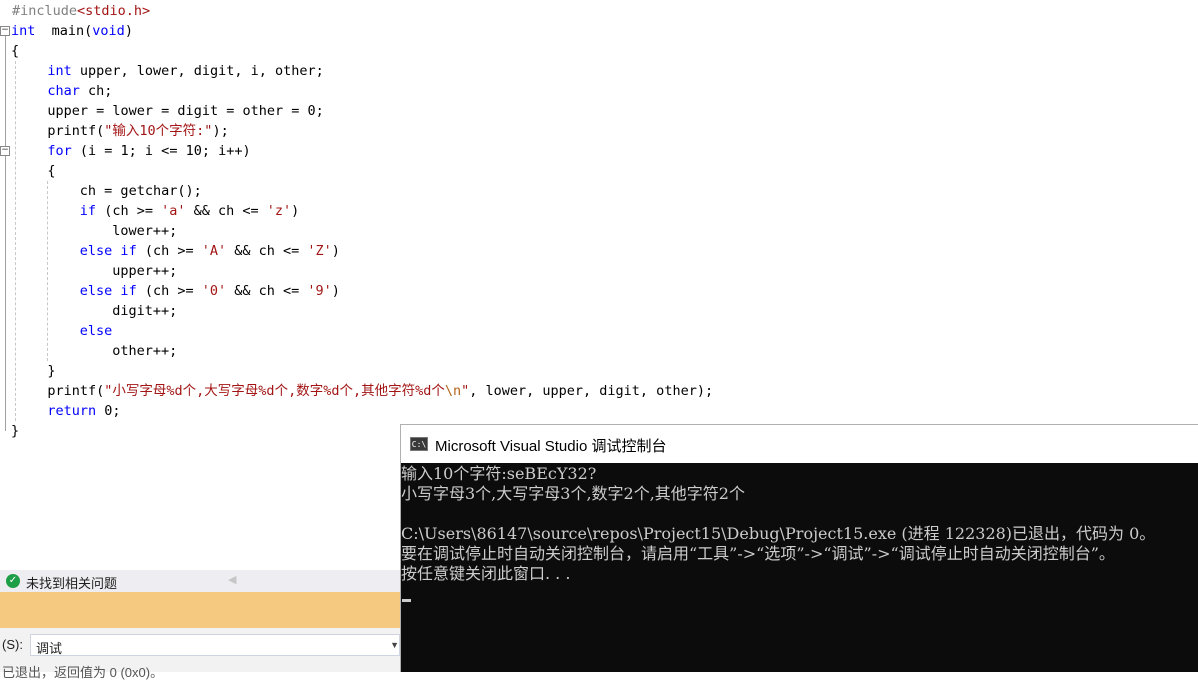 This screenshot has height=681, width=1198. I want to click on code-line: other++;, so click(599, 351).